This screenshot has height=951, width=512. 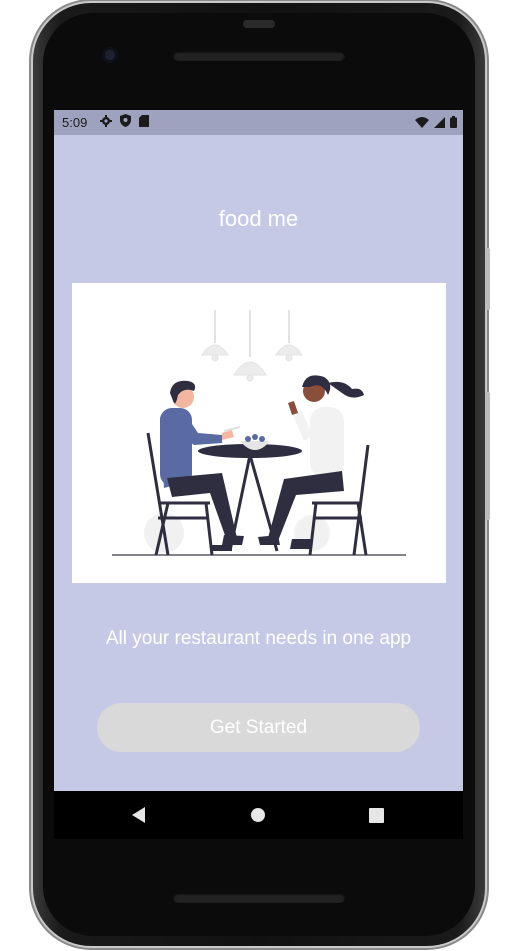 I want to click on navigation-bar, so click(x=258, y=815).